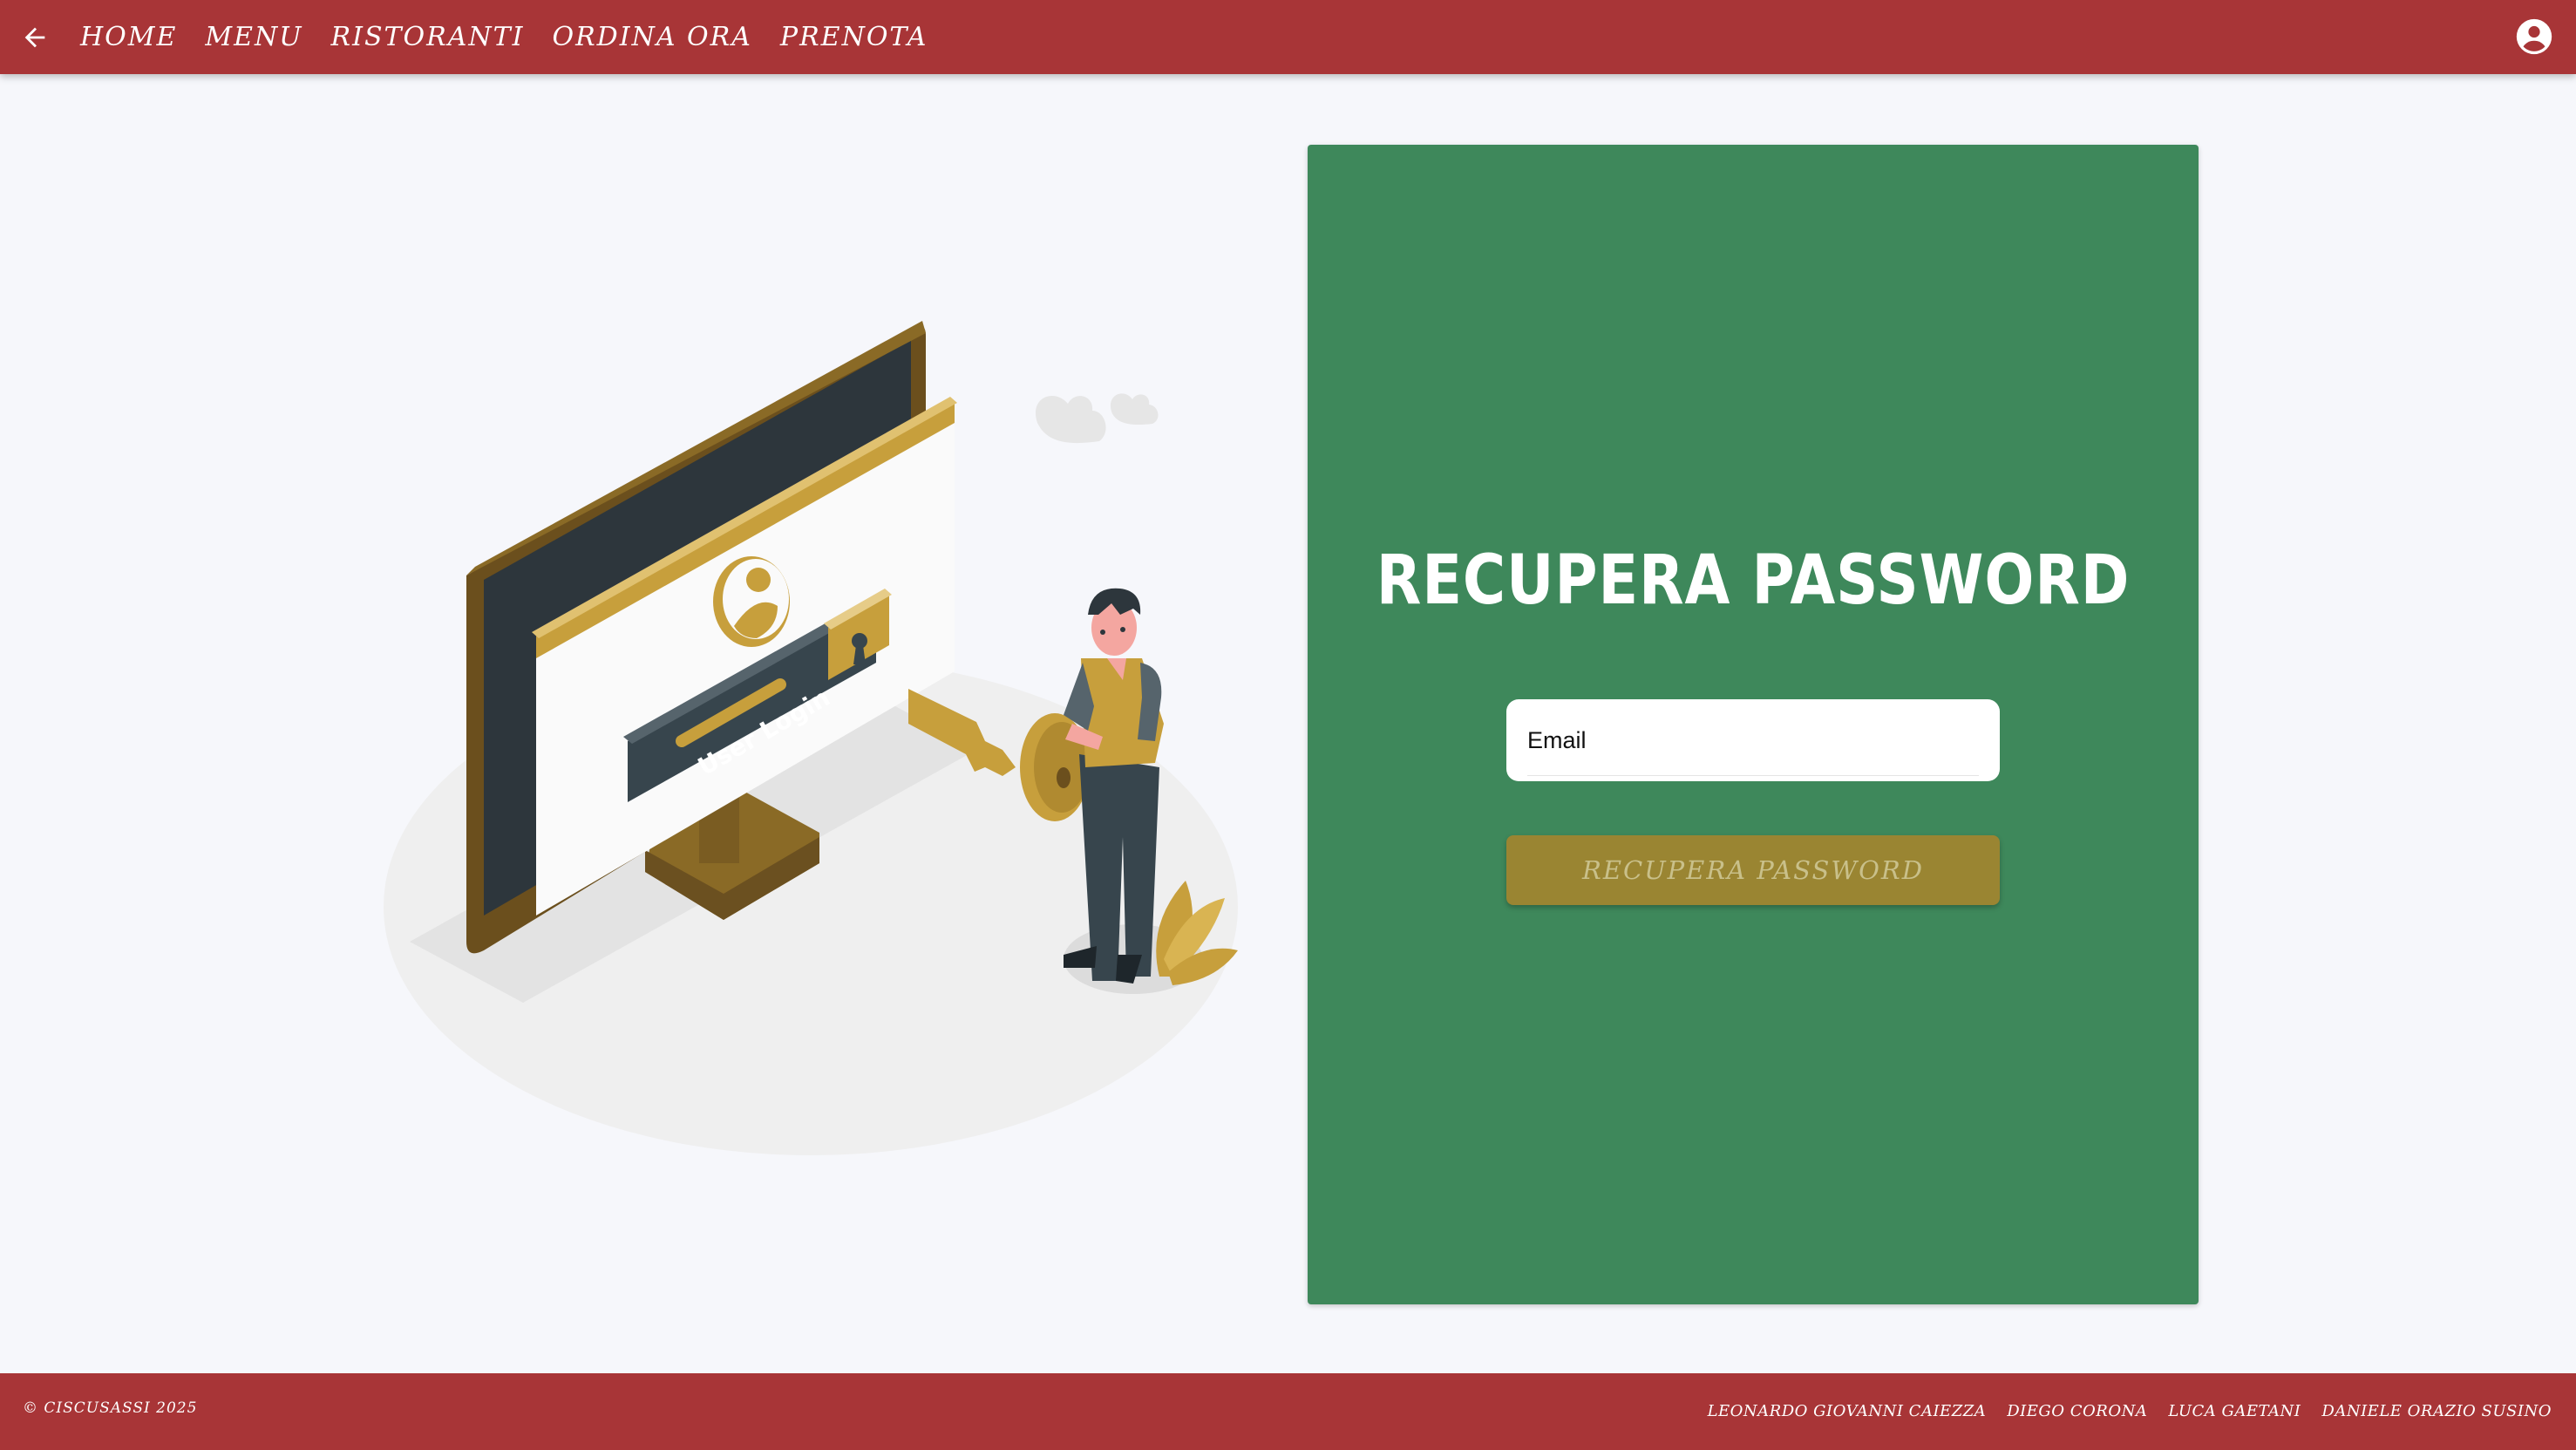 This screenshot has width=2576, height=1450. What do you see at coordinates (1288, 37) in the screenshot?
I see `top-navbar: HOME MENU RISTORANTI ORDINA ORA PRENOTA` at bounding box center [1288, 37].